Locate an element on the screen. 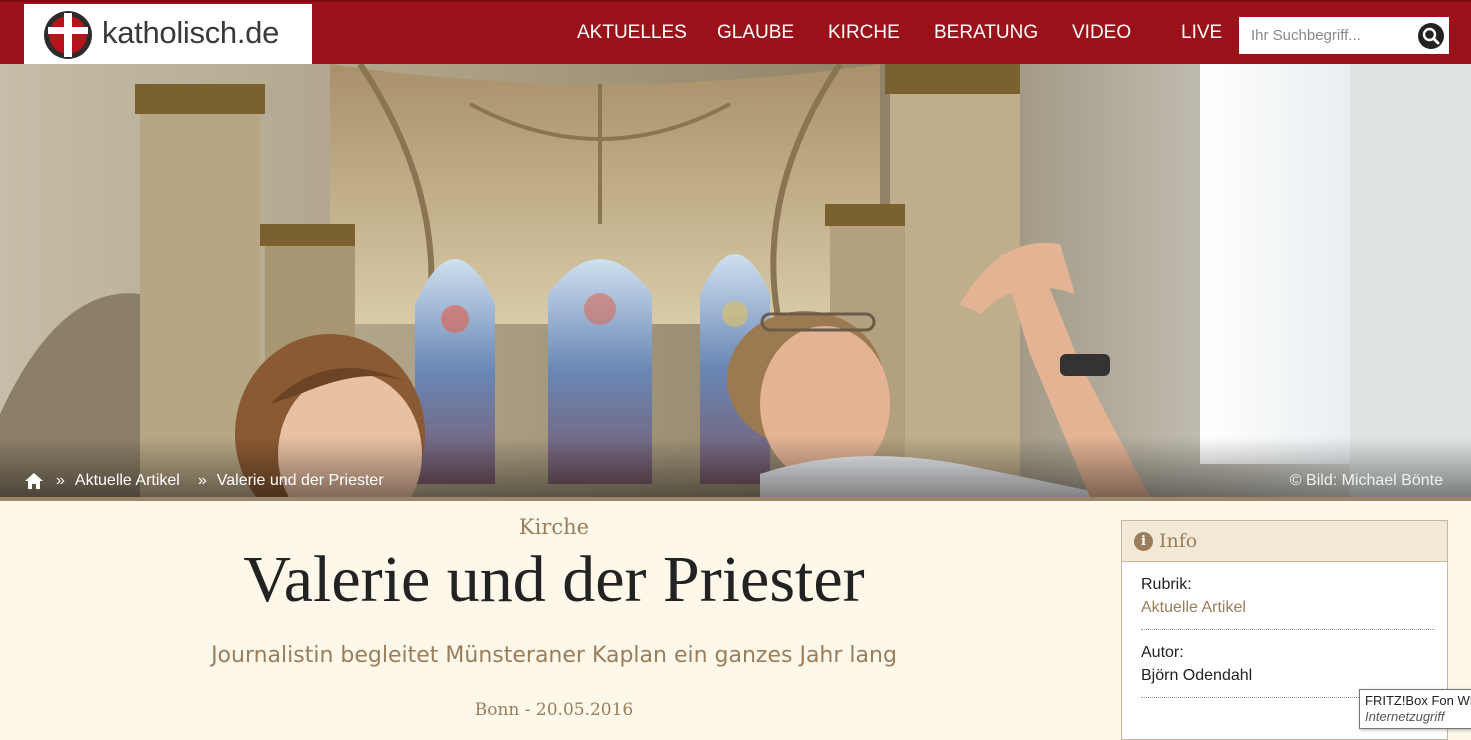 The height and width of the screenshot is (740, 1471). nav-item-kirche: KIRCHE is located at coordinates (864, 33).